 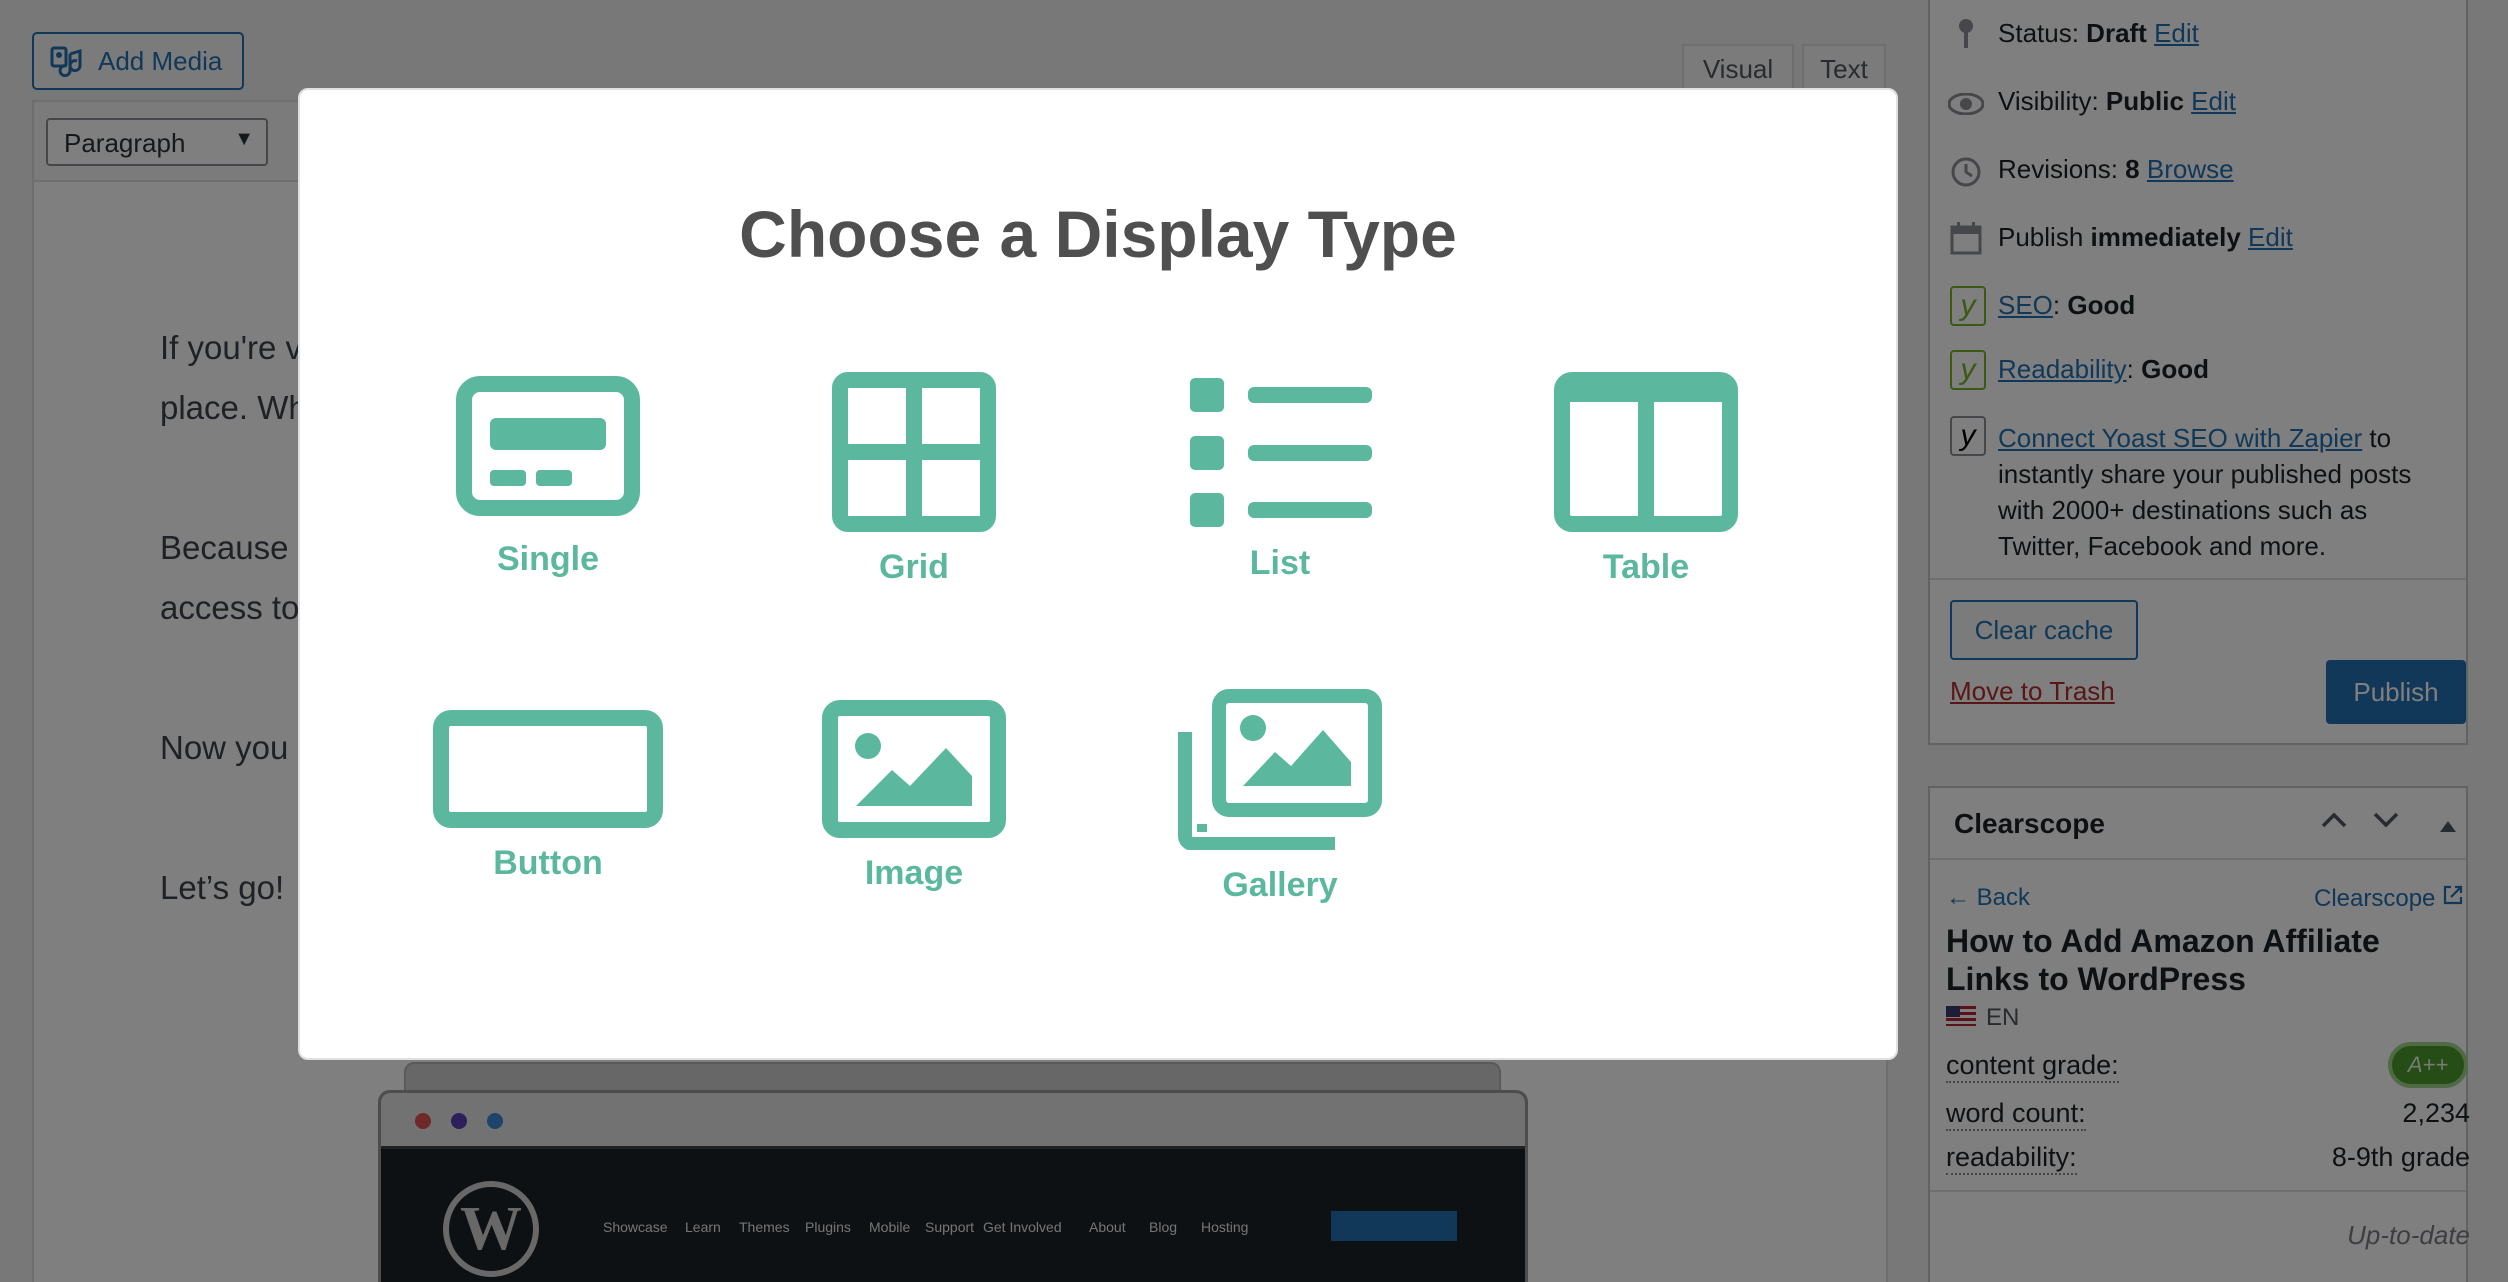 What do you see at coordinates (548, 559) in the screenshot?
I see `single-label: Single` at bounding box center [548, 559].